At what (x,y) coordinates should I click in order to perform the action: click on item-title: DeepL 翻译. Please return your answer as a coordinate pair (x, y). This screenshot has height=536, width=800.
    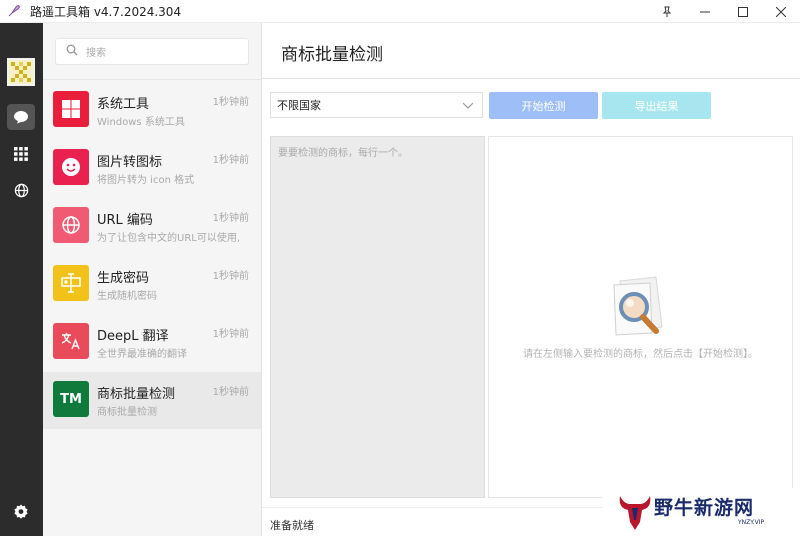
    Looking at the image, I should click on (133, 336).